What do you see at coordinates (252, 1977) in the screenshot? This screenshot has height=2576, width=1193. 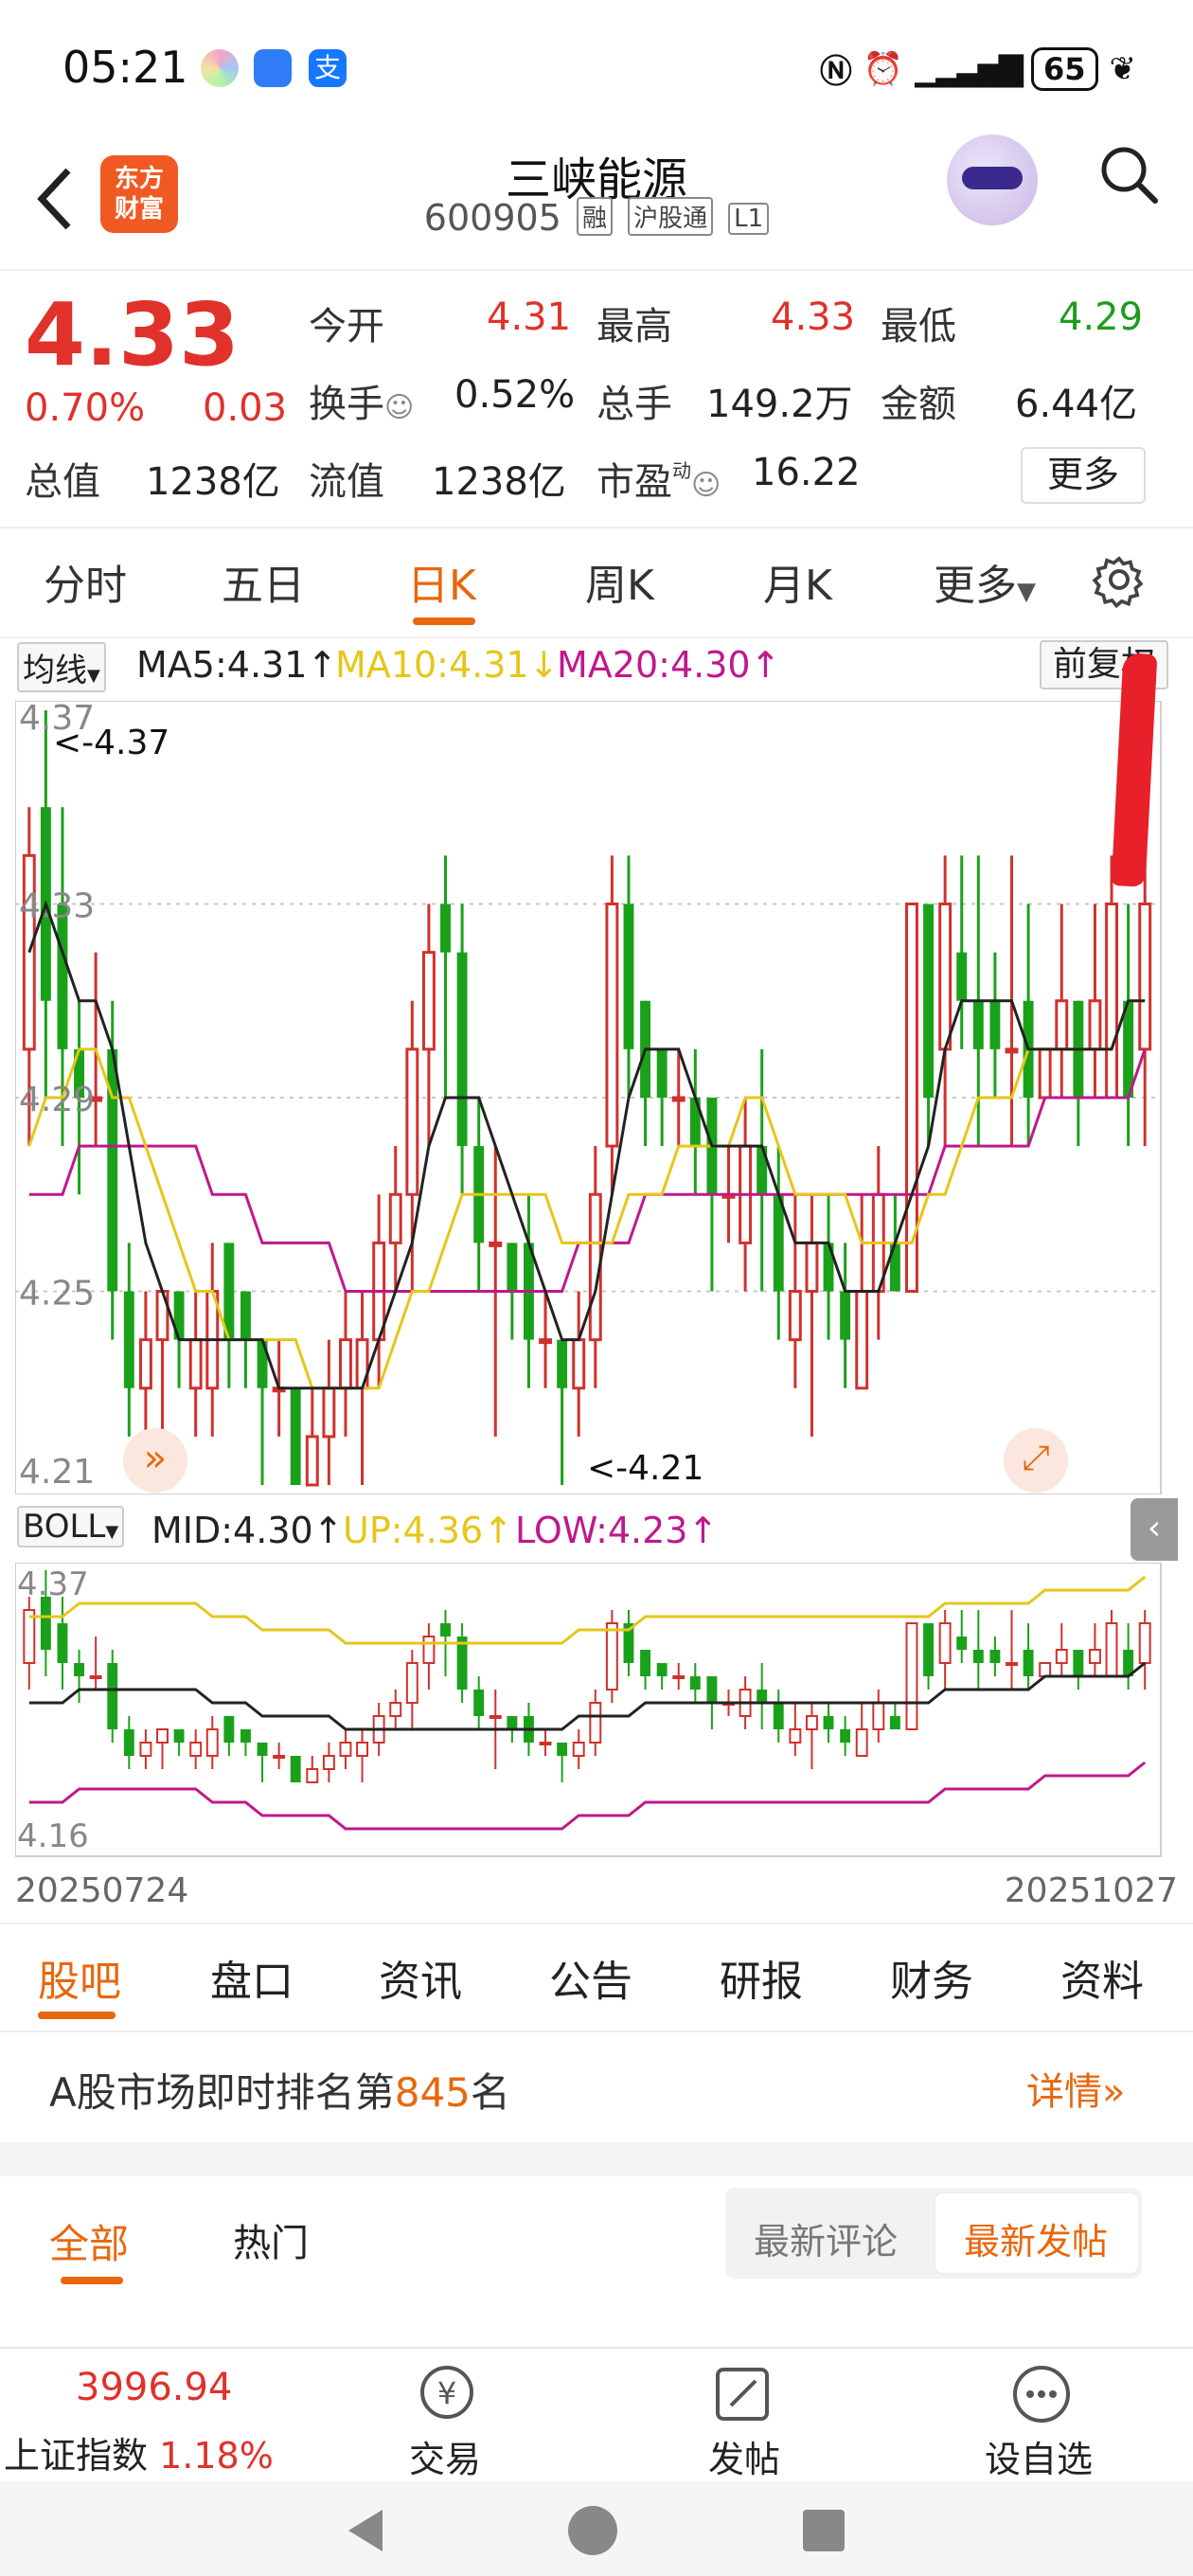 I see `tab-order-book: 盘口` at bounding box center [252, 1977].